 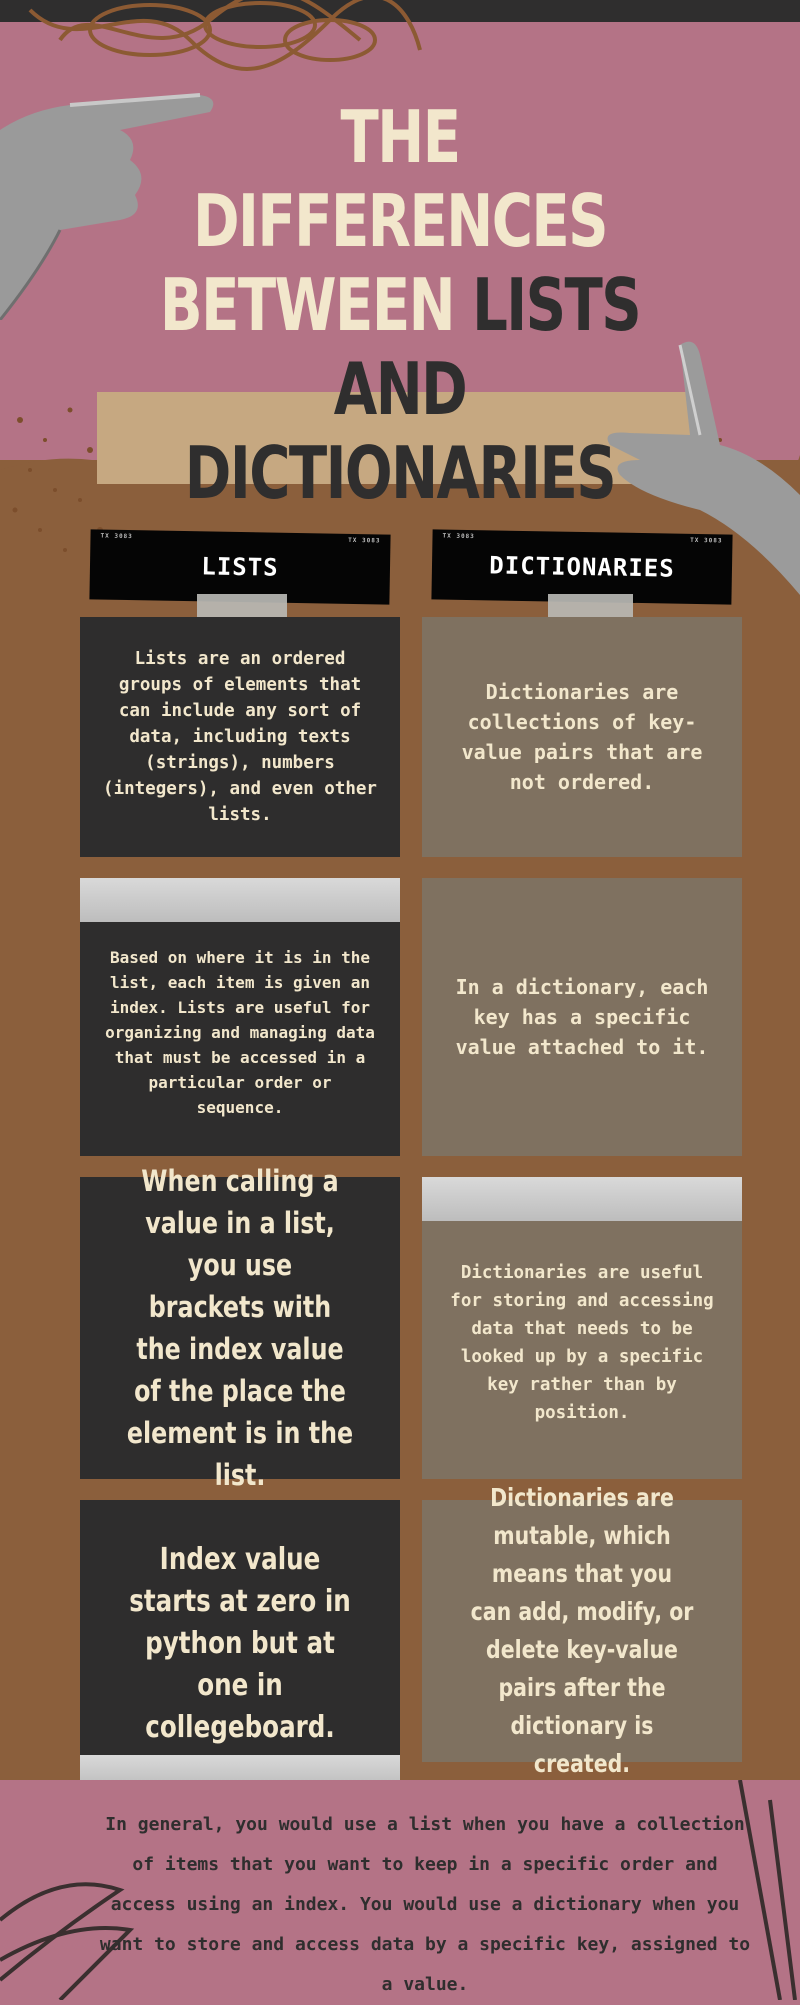 What do you see at coordinates (400, 179) in the screenshot?
I see `title-line-1: THE DIFFERENCES` at bounding box center [400, 179].